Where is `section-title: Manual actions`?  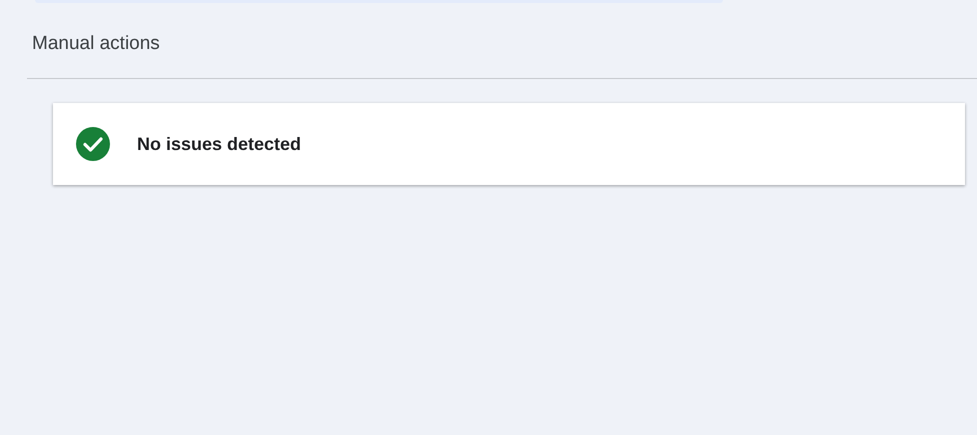 section-title: Manual actions is located at coordinates (96, 43).